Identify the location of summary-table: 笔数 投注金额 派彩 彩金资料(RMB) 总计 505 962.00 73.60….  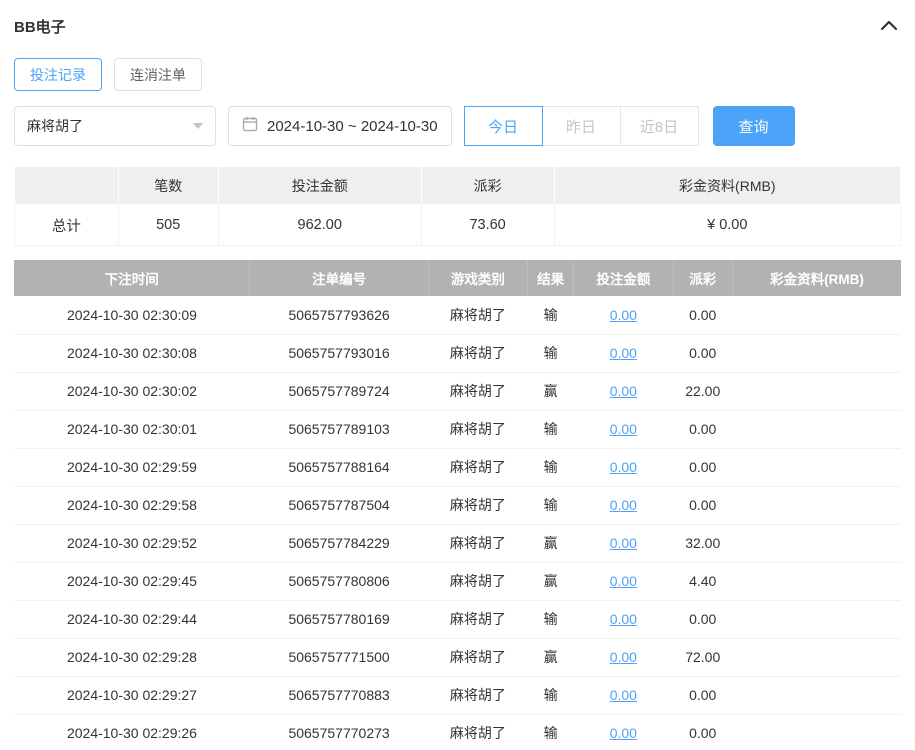
(458, 206).